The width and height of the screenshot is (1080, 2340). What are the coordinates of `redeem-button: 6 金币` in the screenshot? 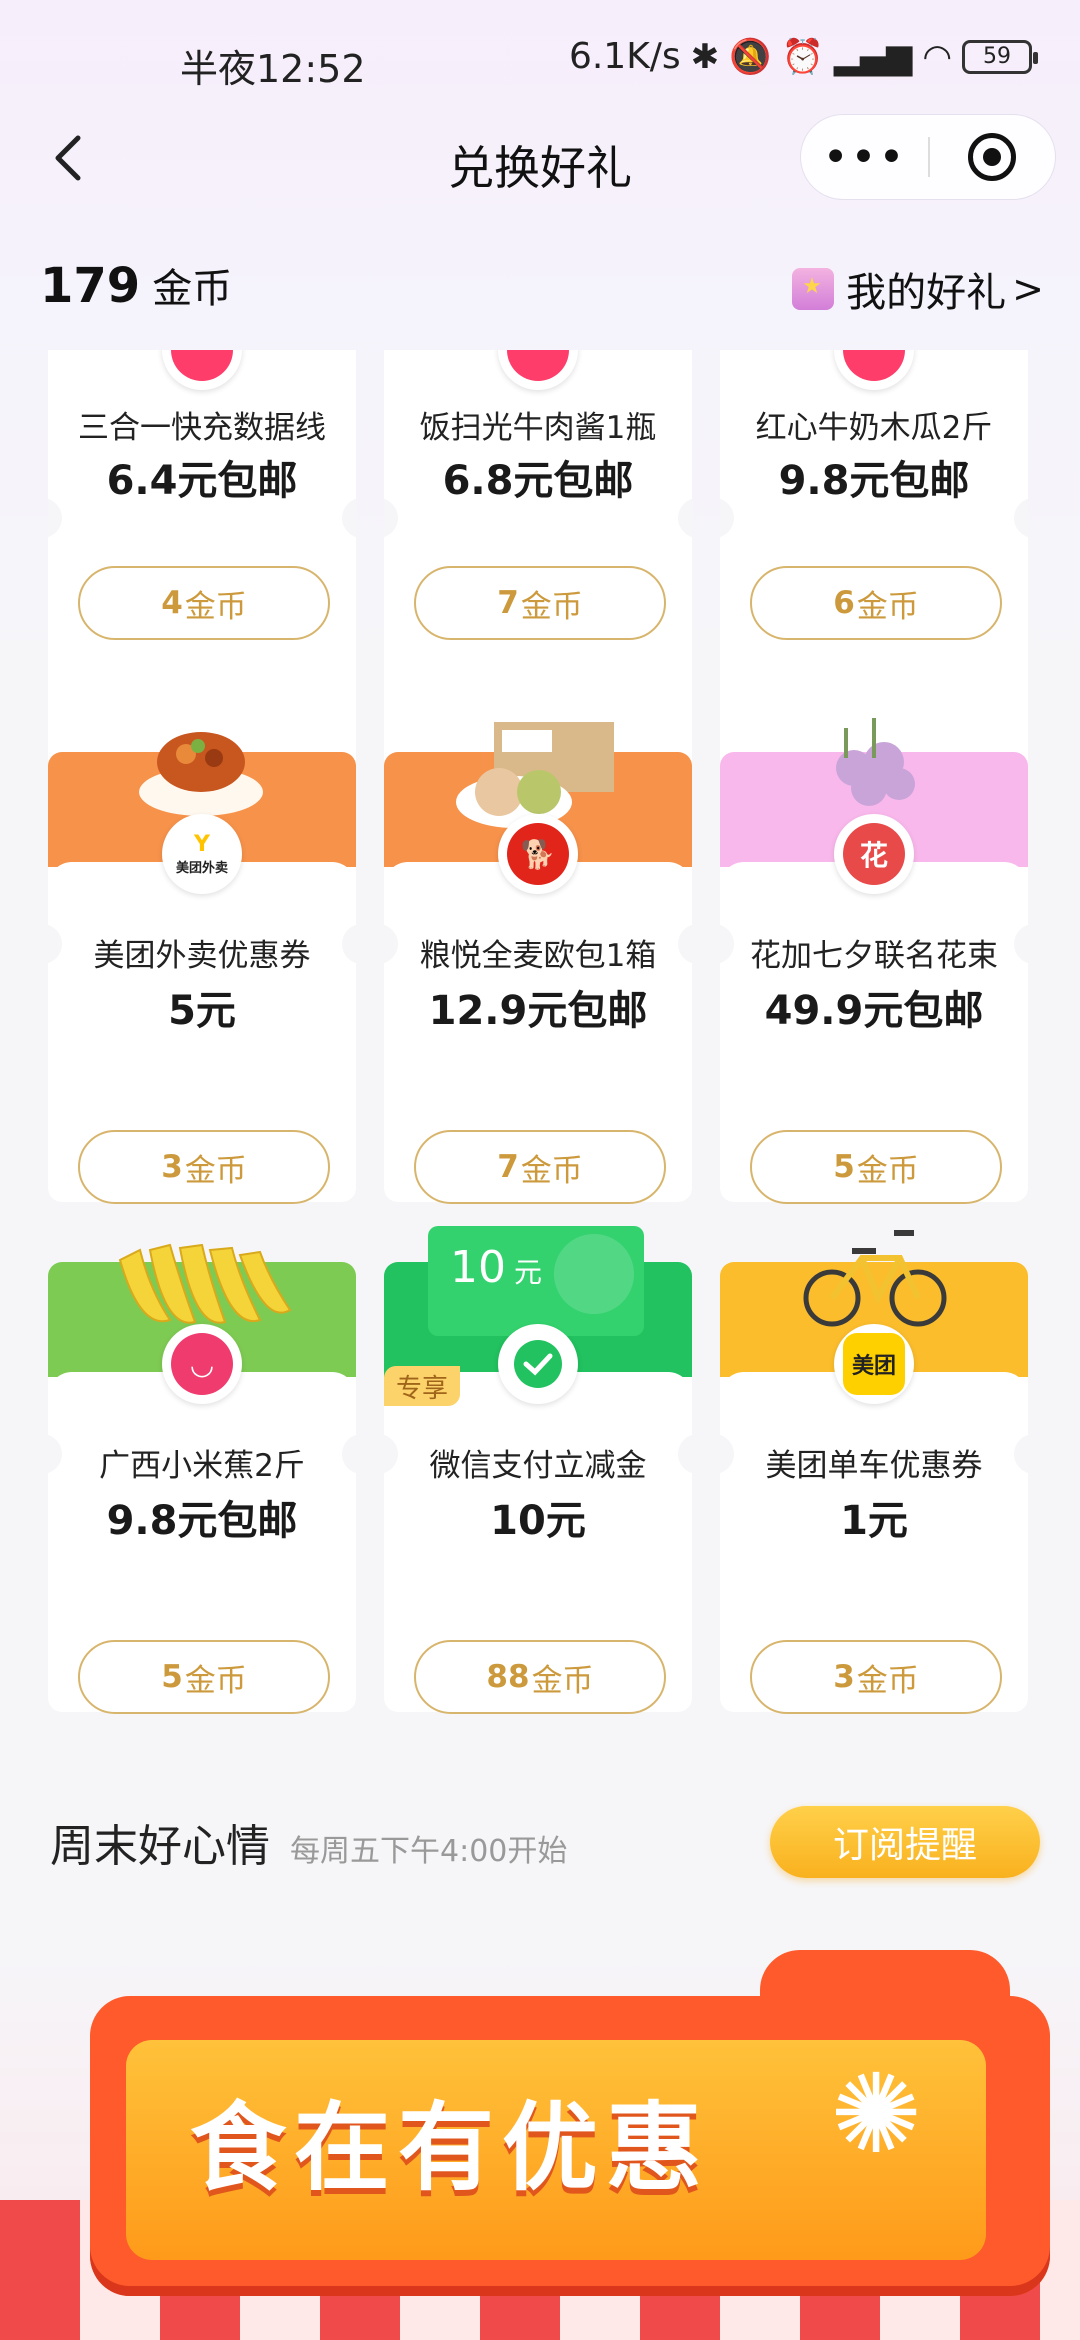 It's located at (876, 603).